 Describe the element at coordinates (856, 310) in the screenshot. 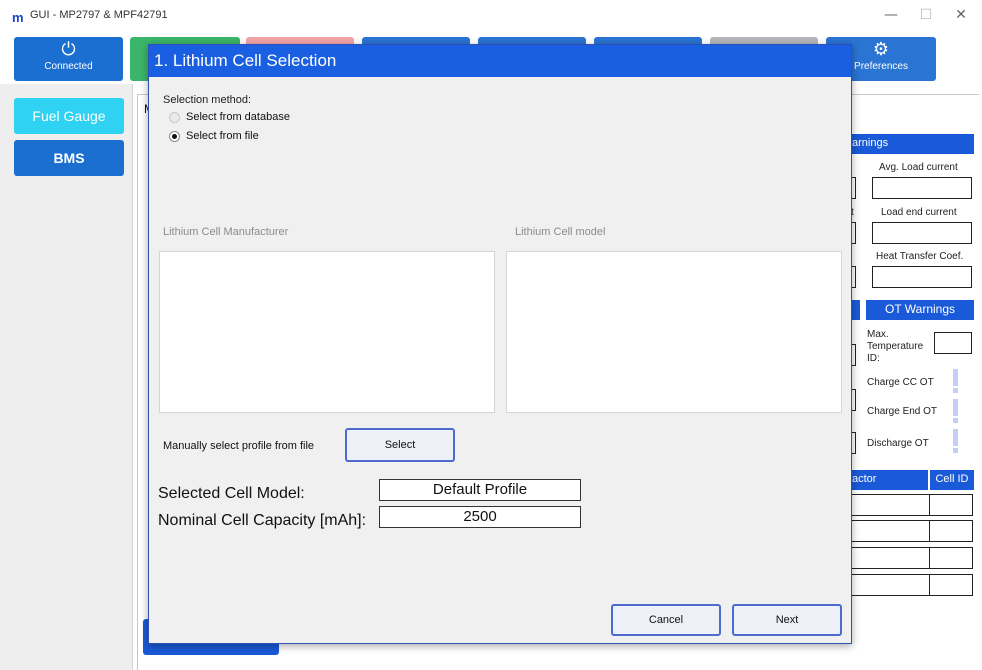

I see `partial-blue-bar` at that location.